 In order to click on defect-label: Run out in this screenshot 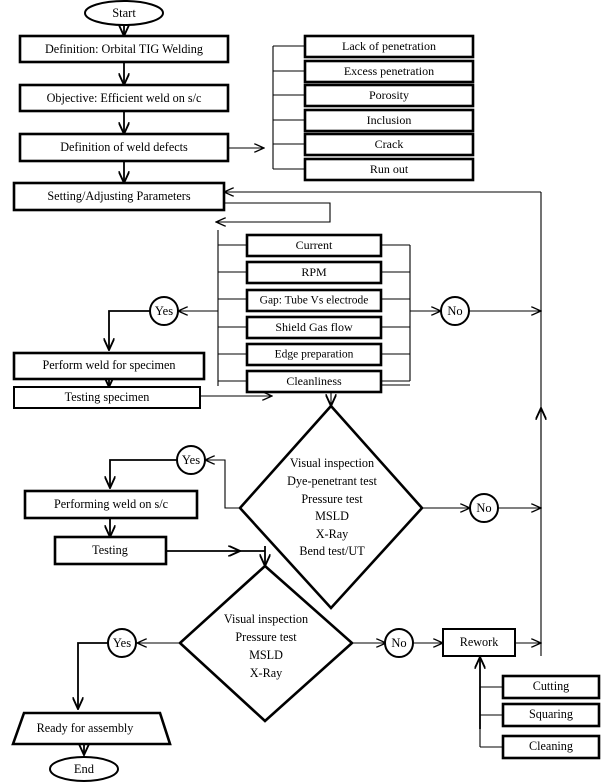, I will do `click(389, 169)`.